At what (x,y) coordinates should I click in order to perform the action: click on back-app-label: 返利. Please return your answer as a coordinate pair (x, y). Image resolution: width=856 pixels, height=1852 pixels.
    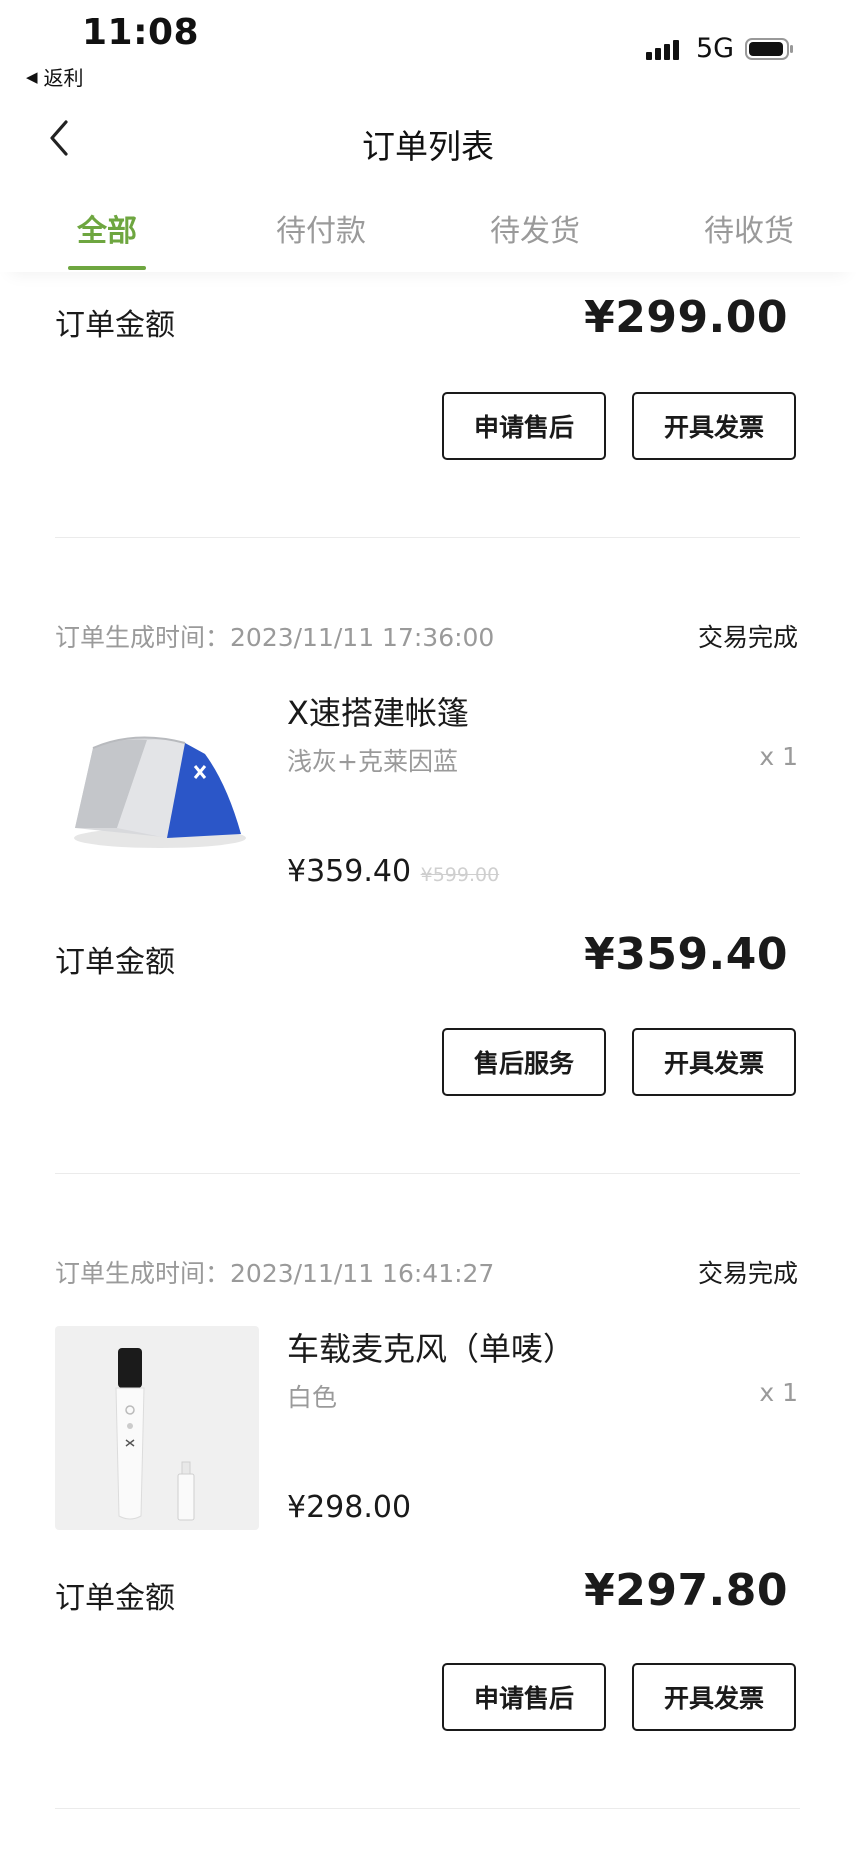
    Looking at the image, I should click on (63, 78).